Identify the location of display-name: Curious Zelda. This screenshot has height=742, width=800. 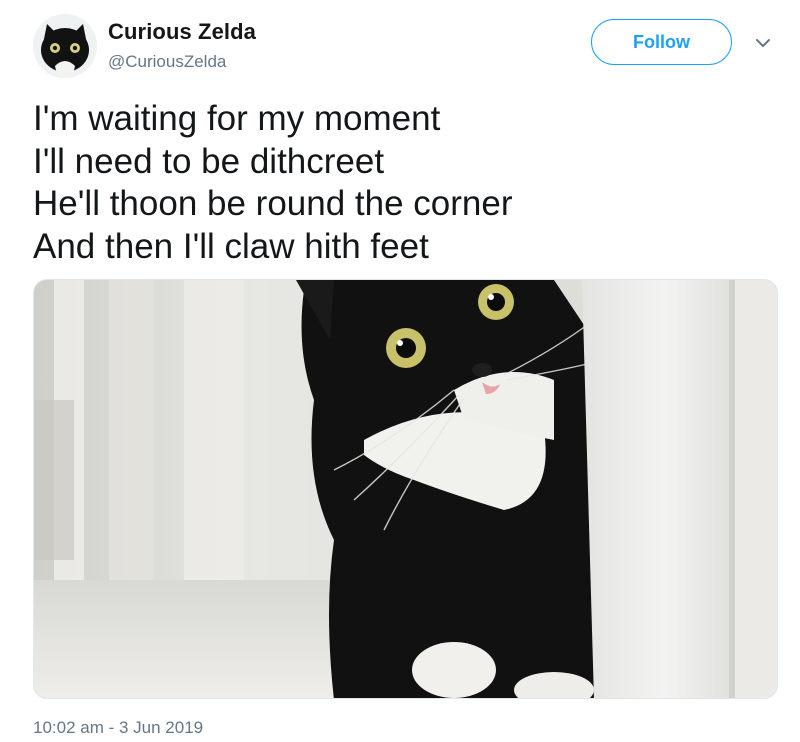
(182, 32).